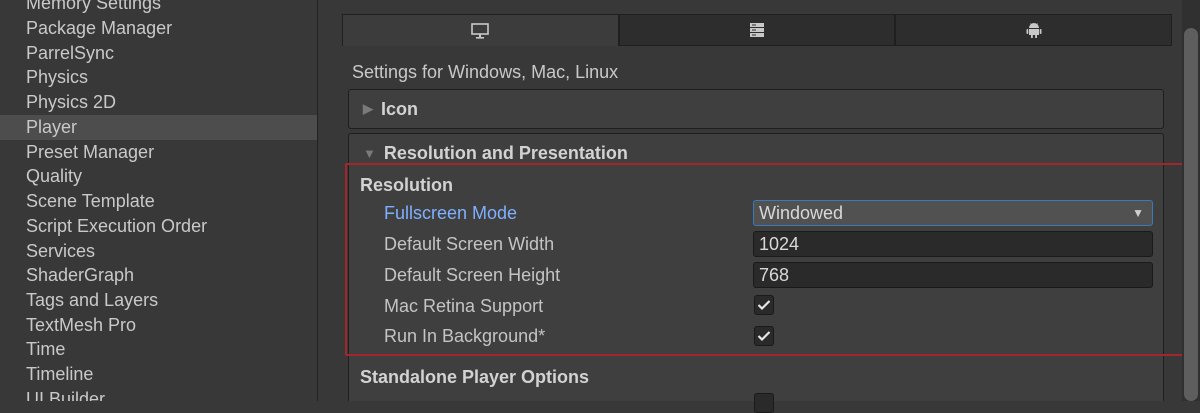 This screenshot has width=1200, height=413. Describe the element at coordinates (158, 349) in the screenshot. I see `sidebar-item-time: Time` at that location.